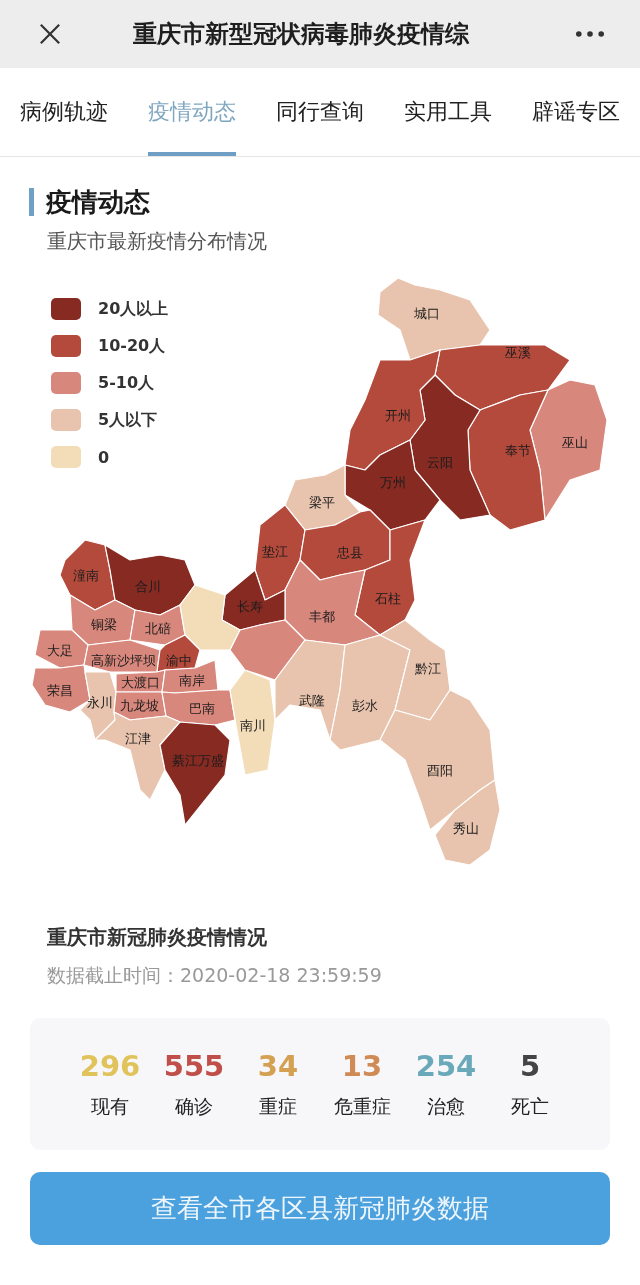 The width and height of the screenshot is (640, 1285). I want to click on district-label: 石柱, so click(388, 598).